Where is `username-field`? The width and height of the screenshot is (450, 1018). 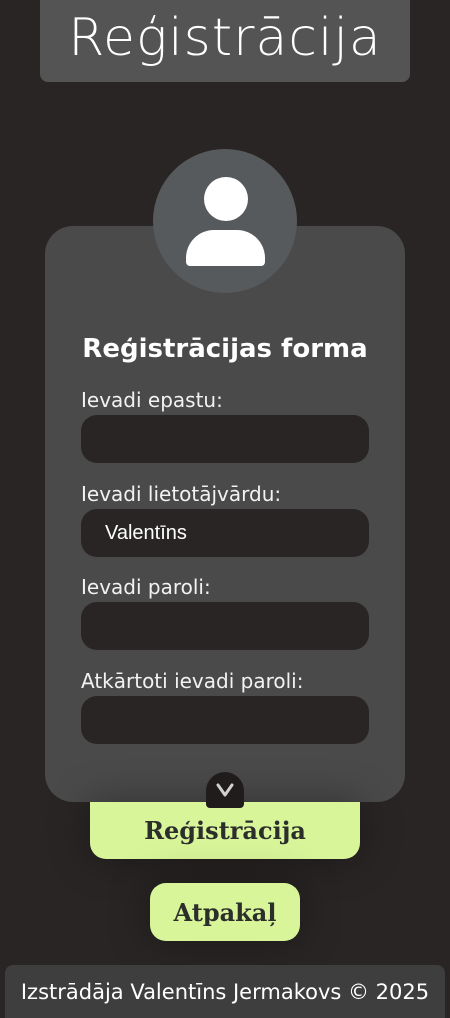 username-field is located at coordinates (225, 533).